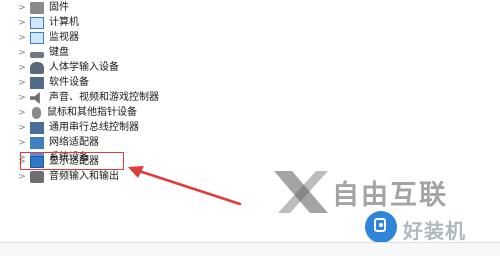 The width and height of the screenshot is (500, 256). I want to click on tree-item-network: > 网络适配器, so click(57, 143).